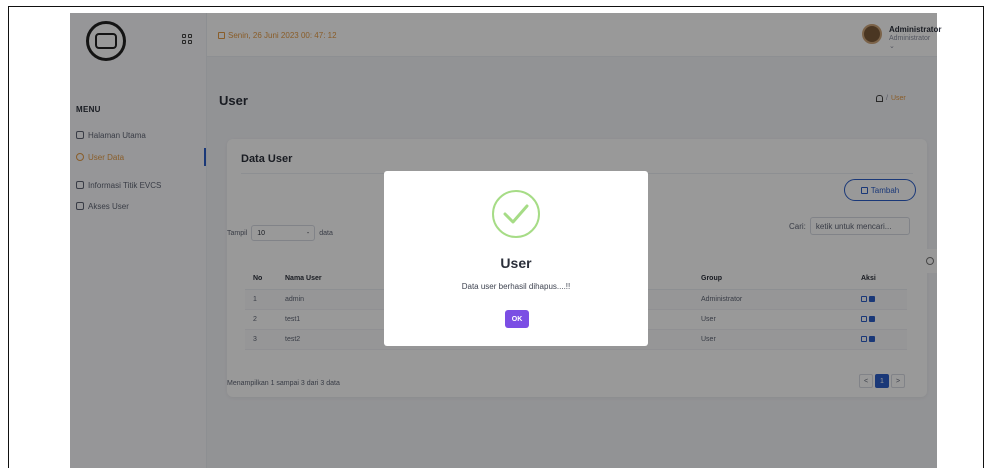 The image size is (992, 468). What do you see at coordinates (516, 286) in the screenshot?
I see `dialog-message: Data user berhasil dihapus....!!` at bounding box center [516, 286].